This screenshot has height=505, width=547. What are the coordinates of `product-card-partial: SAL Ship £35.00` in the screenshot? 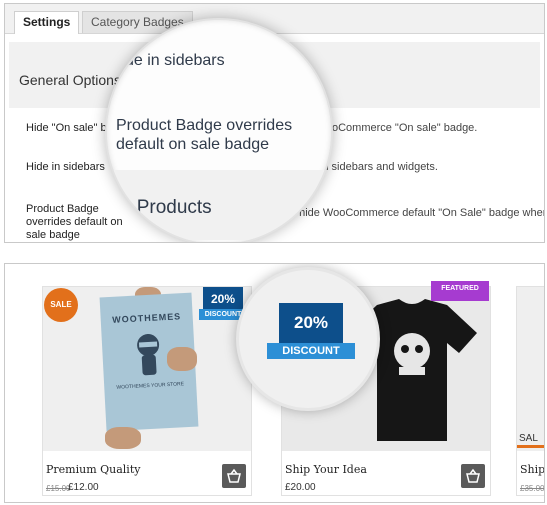 It's located at (530, 391).